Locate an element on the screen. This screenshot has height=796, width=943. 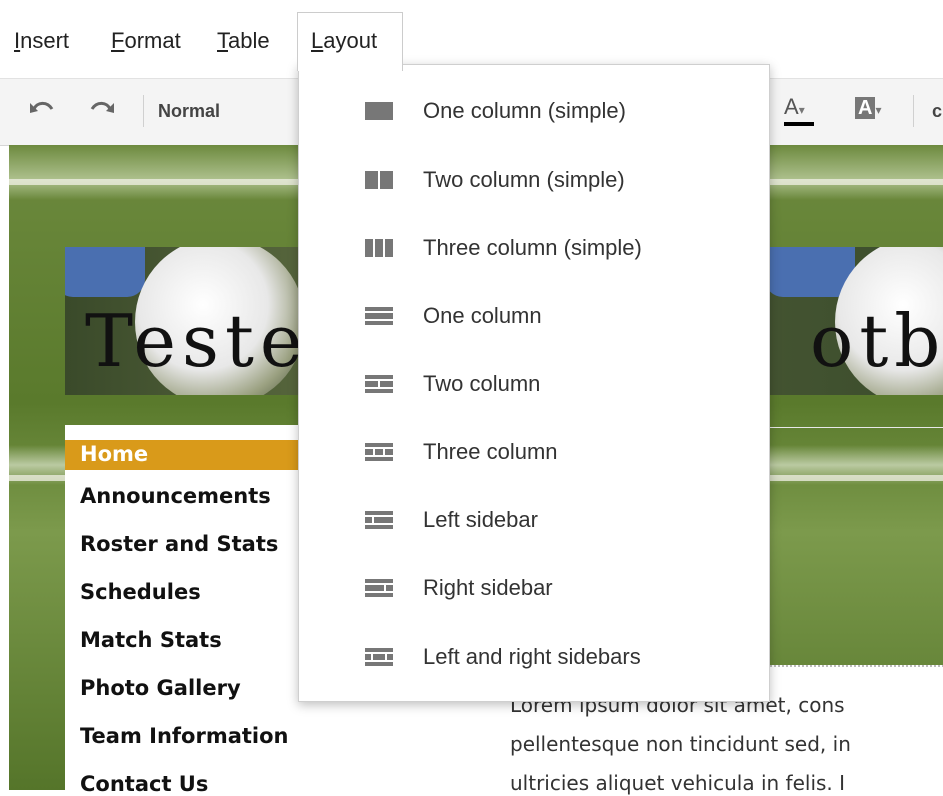
redo-icon is located at coordinates (102, 110).